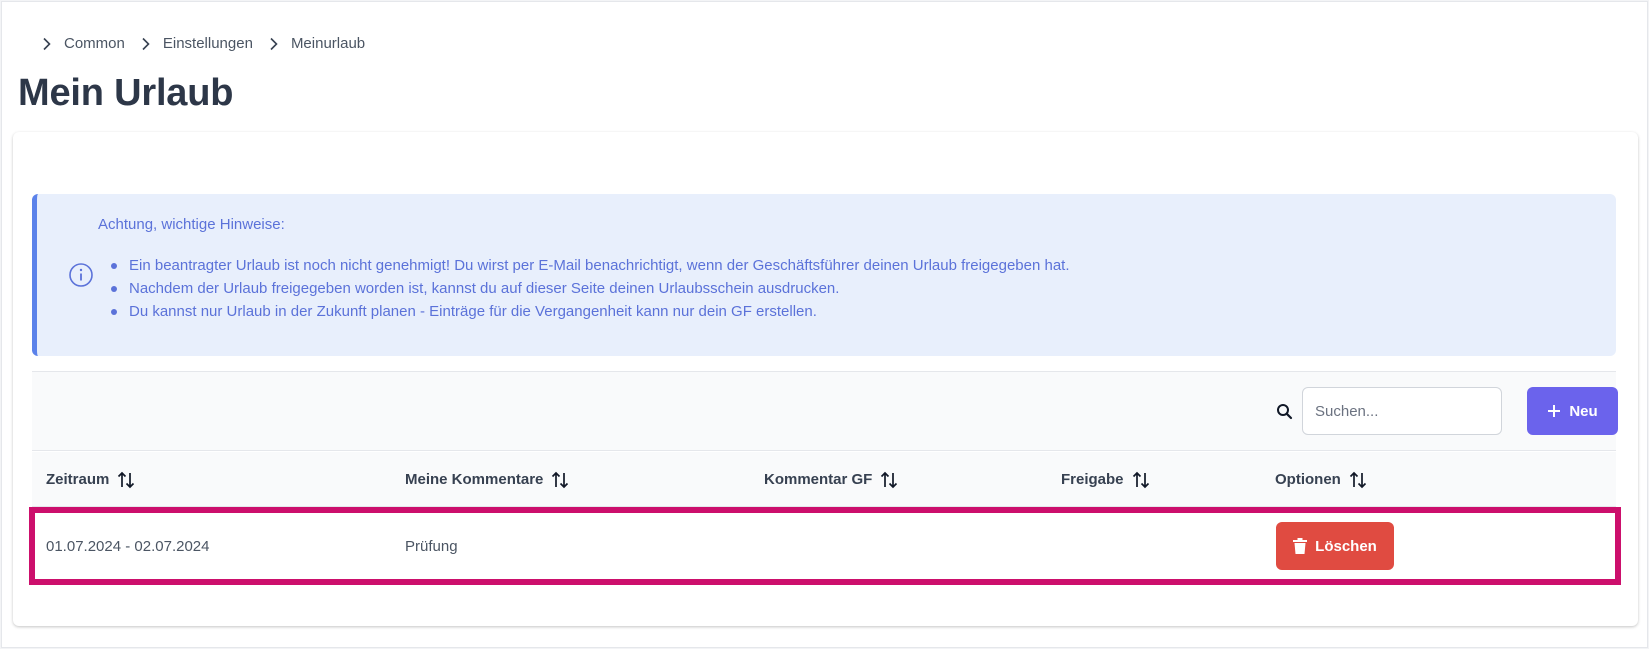  I want to click on table-row: 01.07.2024 - 02.07.2024 Prüfung Löschen, so click(825, 546).